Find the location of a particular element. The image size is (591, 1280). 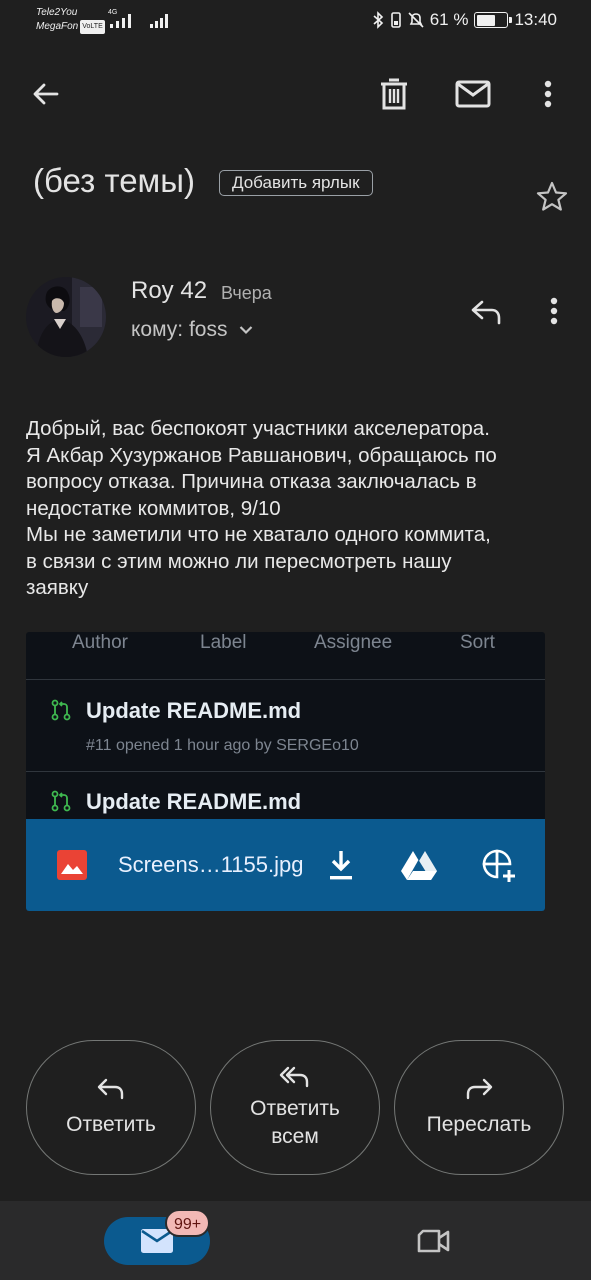

drive-icon is located at coordinates (419, 865).